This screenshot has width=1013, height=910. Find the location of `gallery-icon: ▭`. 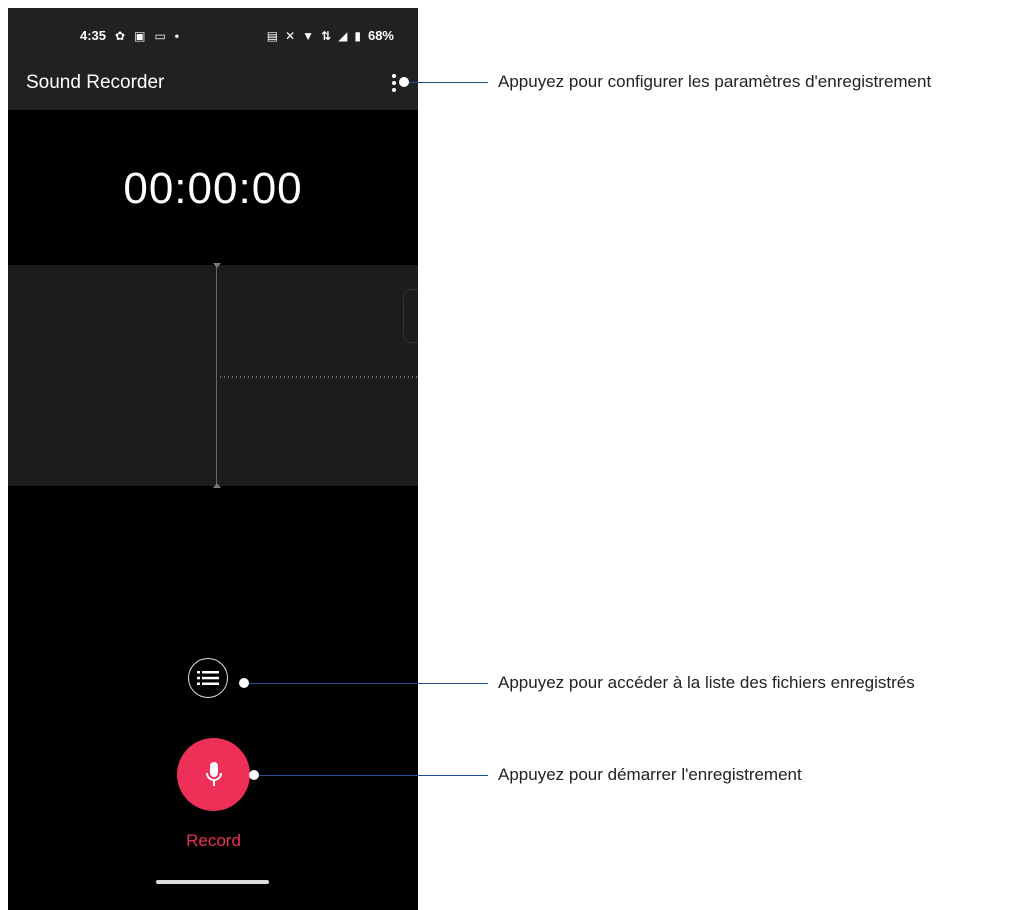

gallery-icon: ▭ is located at coordinates (160, 35).